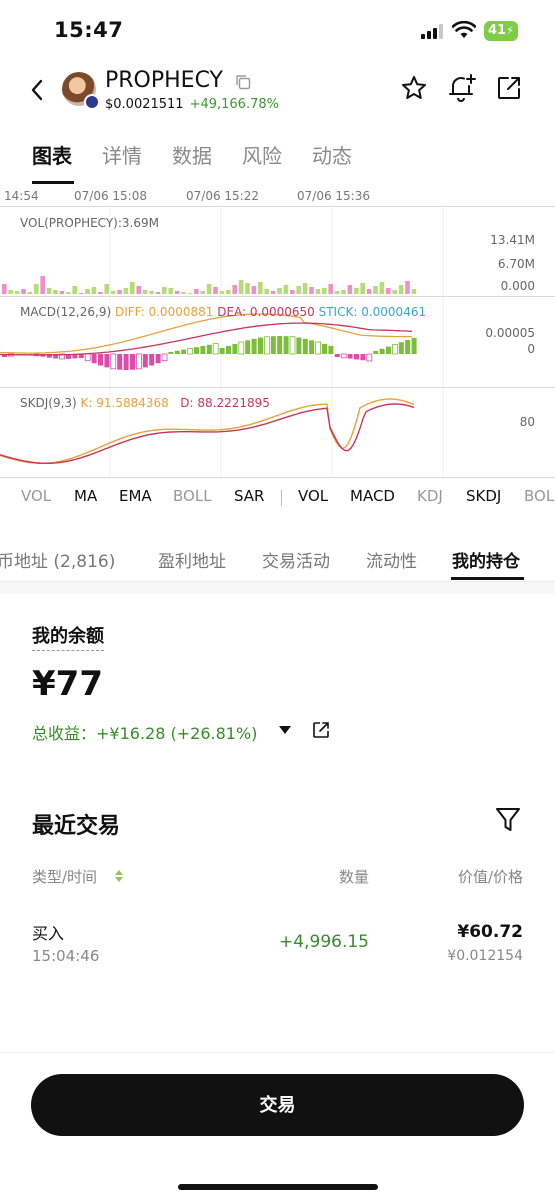  I want to click on caret-down-icon, so click(285, 730).